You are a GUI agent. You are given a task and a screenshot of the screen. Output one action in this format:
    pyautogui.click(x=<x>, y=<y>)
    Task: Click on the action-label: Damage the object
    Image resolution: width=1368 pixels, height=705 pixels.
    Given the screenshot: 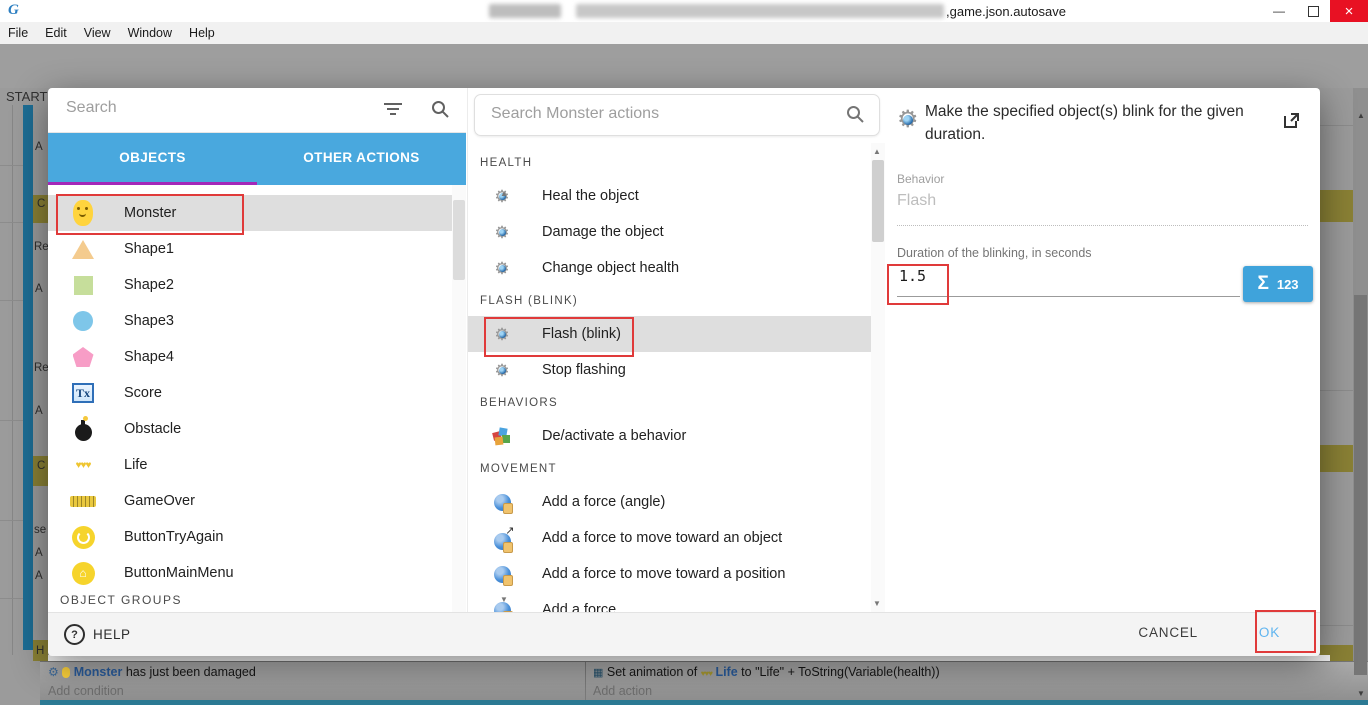 What is the action you would take?
    pyautogui.click(x=603, y=232)
    